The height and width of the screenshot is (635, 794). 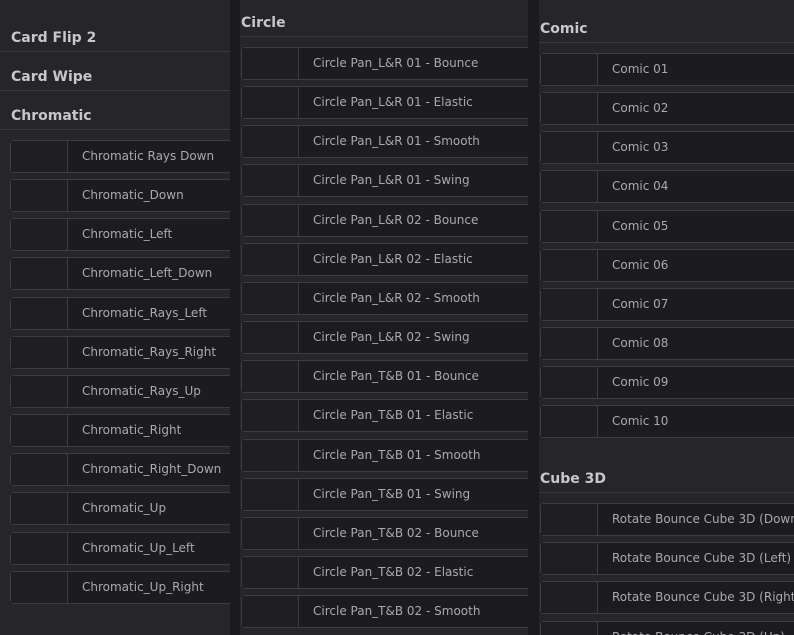 I want to click on effect-item-comic-02: Comic 02, so click(x=667, y=109).